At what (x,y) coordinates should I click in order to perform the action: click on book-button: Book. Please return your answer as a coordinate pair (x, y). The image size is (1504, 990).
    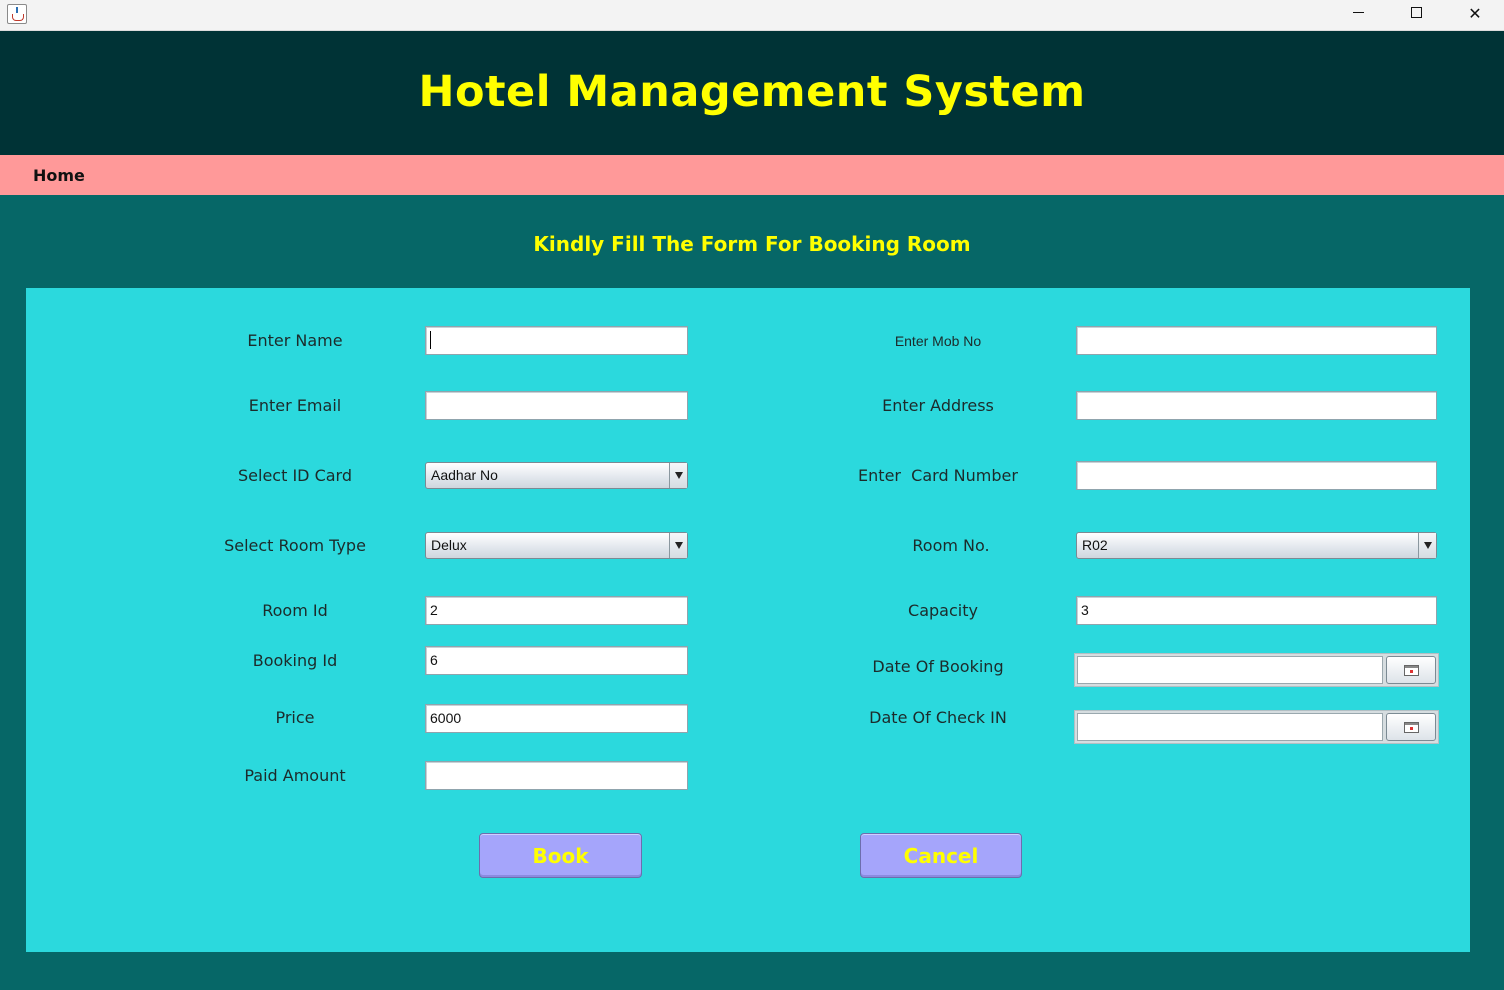
    Looking at the image, I should click on (560, 855).